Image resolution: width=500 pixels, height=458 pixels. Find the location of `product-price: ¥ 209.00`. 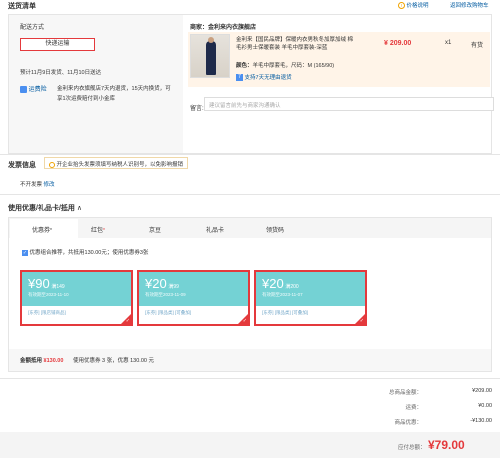

product-price: ¥ 209.00 is located at coordinates (398, 43).